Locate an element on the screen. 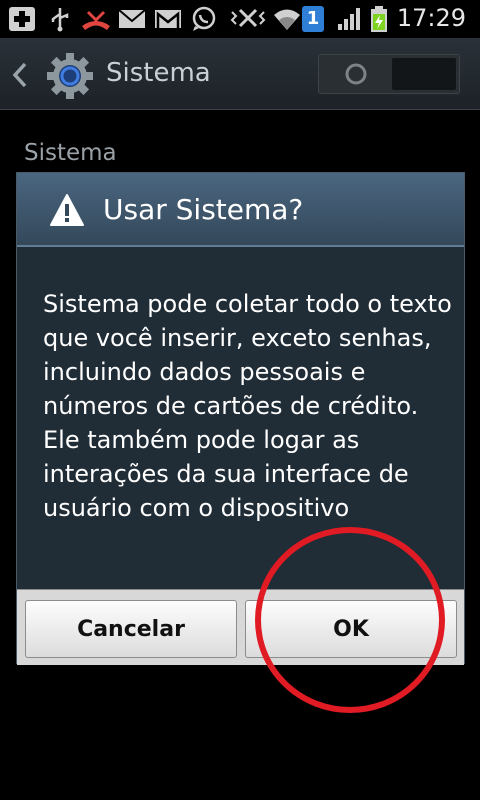  battery-icon is located at coordinates (379, 19).